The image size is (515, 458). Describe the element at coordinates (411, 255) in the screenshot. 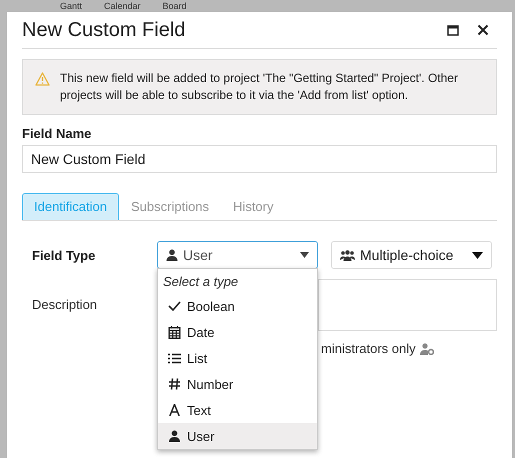

I see `cardinality-select: Multiple-choice` at that location.